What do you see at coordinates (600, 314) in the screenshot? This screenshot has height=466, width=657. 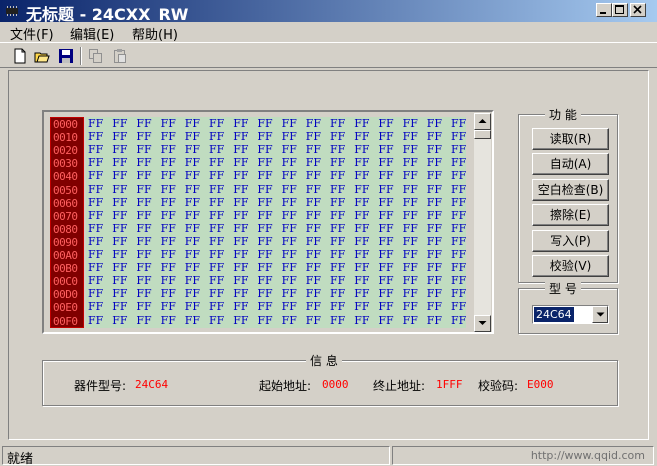 I see `model-dropdown-button` at bounding box center [600, 314].